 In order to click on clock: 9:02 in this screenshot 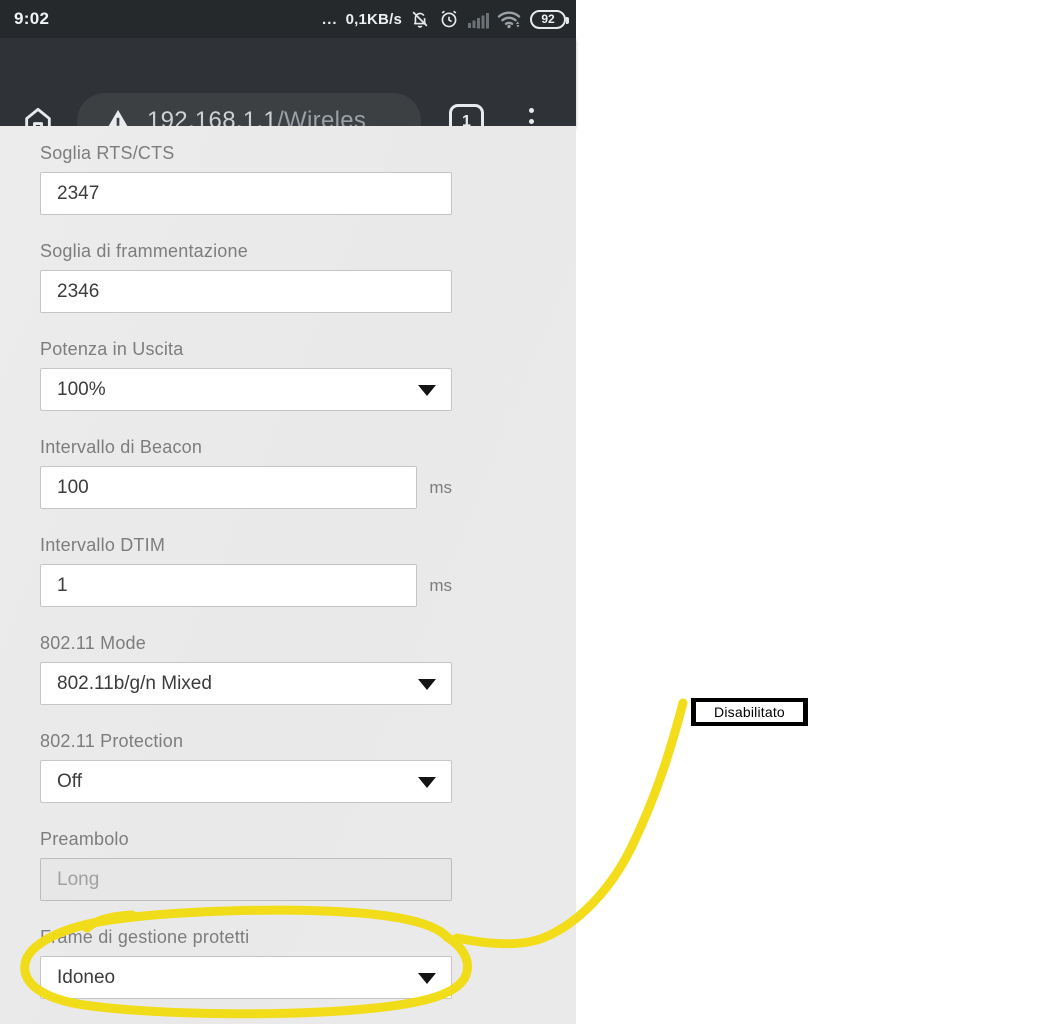, I will do `click(32, 18)`.